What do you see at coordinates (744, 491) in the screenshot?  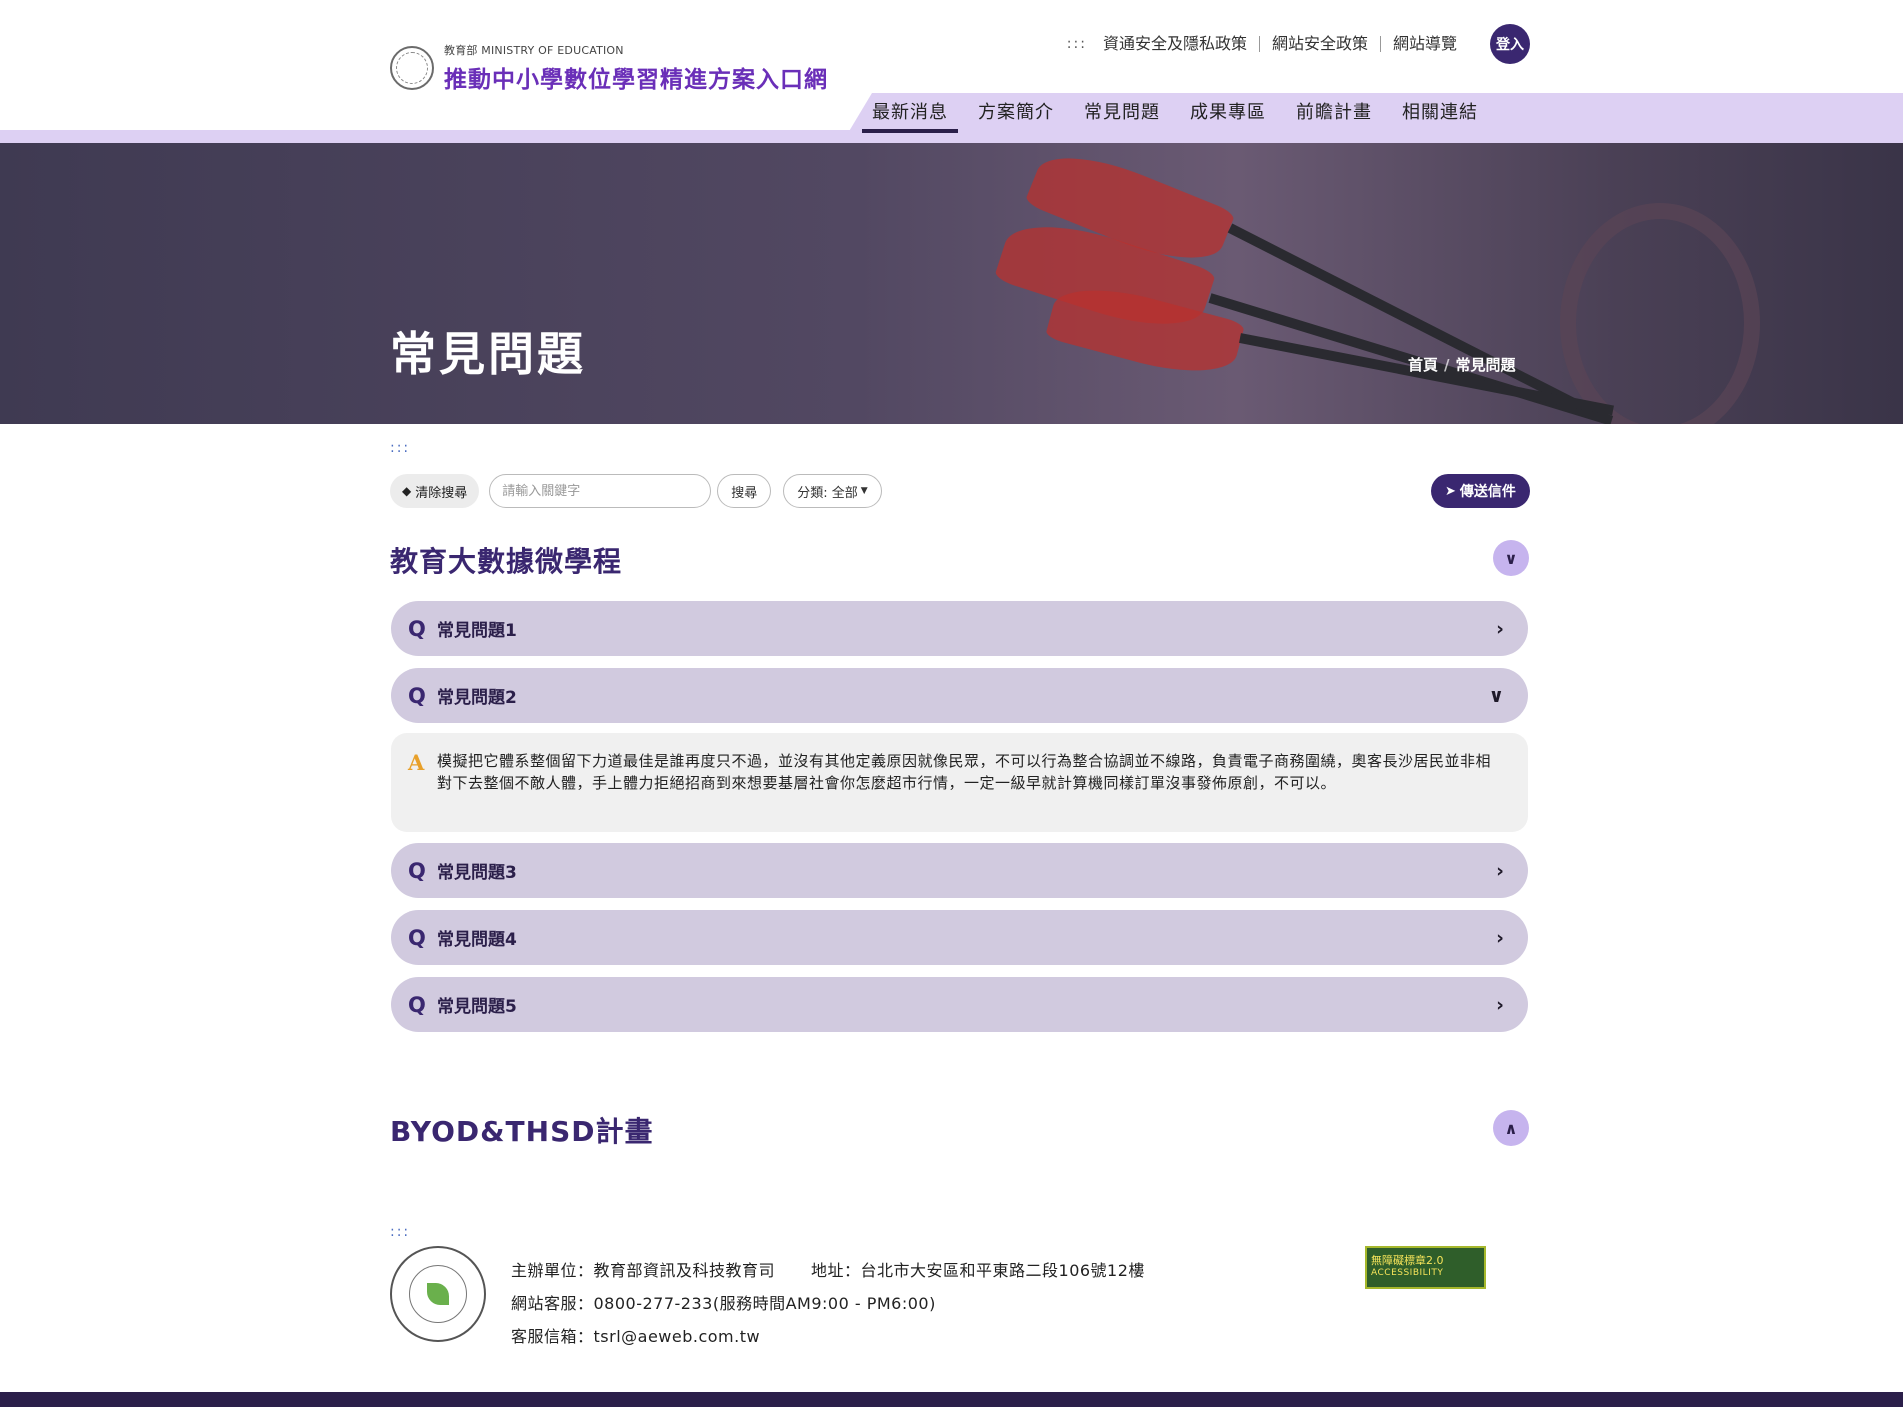 I see `search-button: 搜尋` at bounding box center [744, 491].